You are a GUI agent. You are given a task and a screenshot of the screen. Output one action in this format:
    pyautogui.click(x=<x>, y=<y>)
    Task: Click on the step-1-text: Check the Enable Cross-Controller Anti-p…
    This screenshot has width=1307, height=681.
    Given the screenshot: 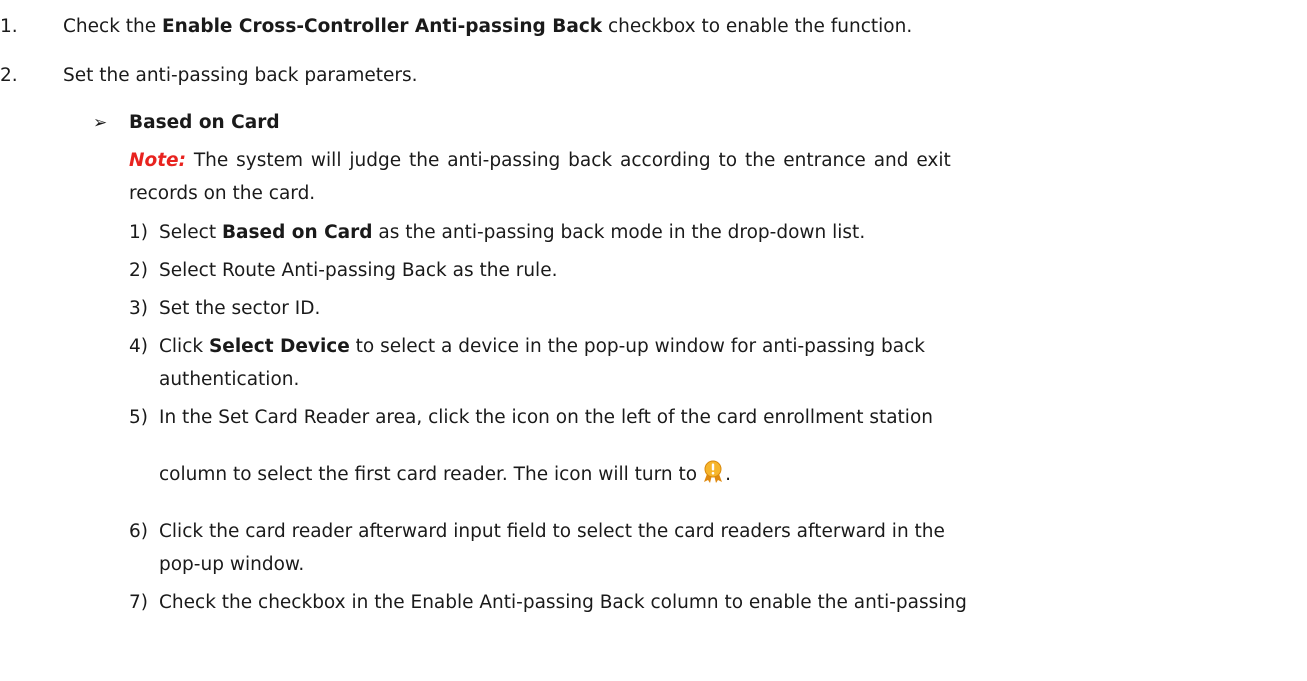 What is the action you would take?
    pyautogui.click(x=487, y=27)
    